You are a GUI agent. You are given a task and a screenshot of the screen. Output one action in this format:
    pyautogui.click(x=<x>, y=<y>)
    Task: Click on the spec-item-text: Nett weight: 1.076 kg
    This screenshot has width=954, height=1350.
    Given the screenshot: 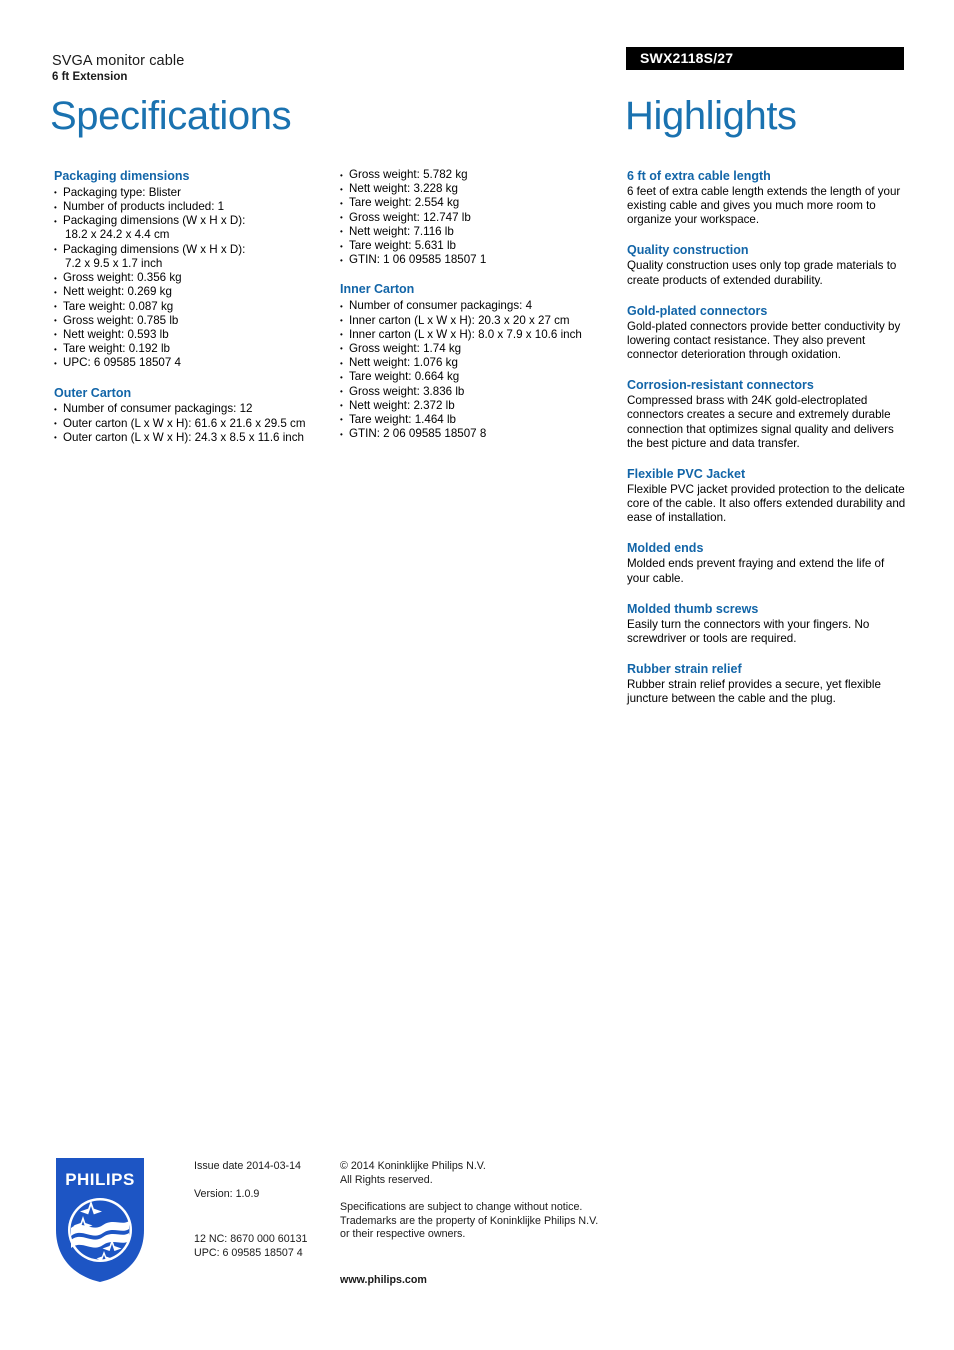 What is the action you would take?
    pyautogui.click(x=403, y=363)
    